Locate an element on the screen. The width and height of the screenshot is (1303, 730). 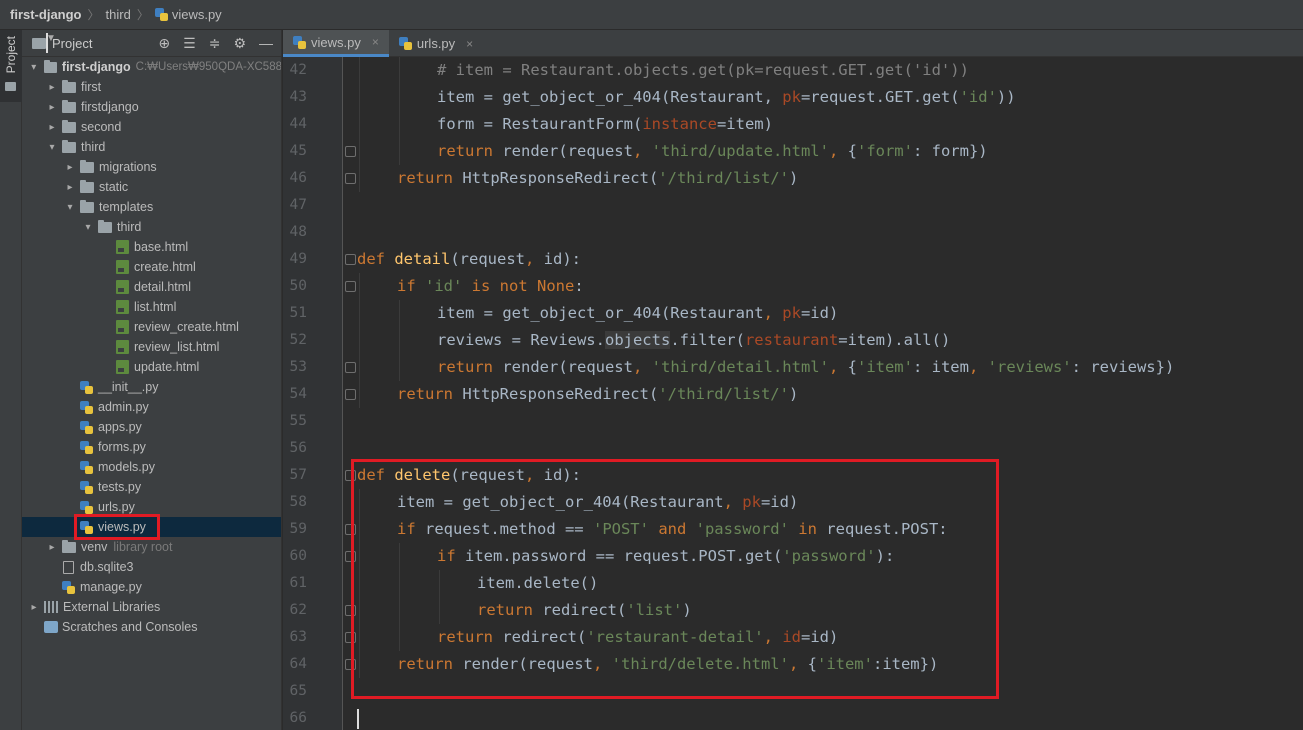
tree-item: ▸manage.py is located at coordinates (151, 587).